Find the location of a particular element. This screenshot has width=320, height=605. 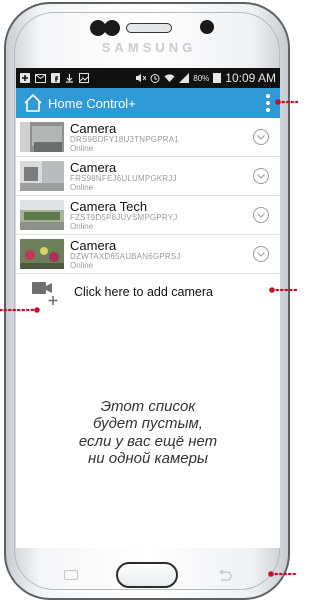

annotation-leader-menu is located at coordinates (286, 102).